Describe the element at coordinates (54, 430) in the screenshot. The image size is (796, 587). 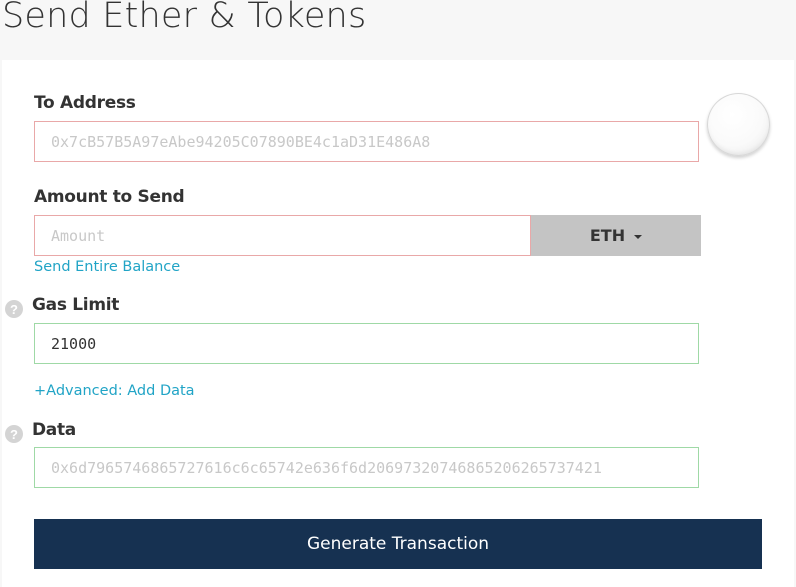
I see `data-label: Data` at that location.